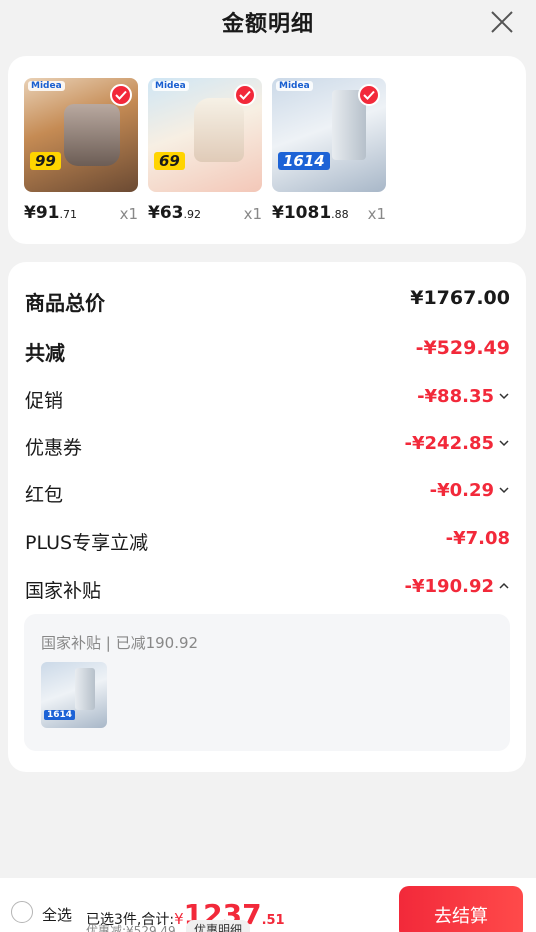 This screenshot has width=536, height=932. Describe the element at coordinates (504, 586) in the screenshot. I see `chevron-up-icon` at that location.